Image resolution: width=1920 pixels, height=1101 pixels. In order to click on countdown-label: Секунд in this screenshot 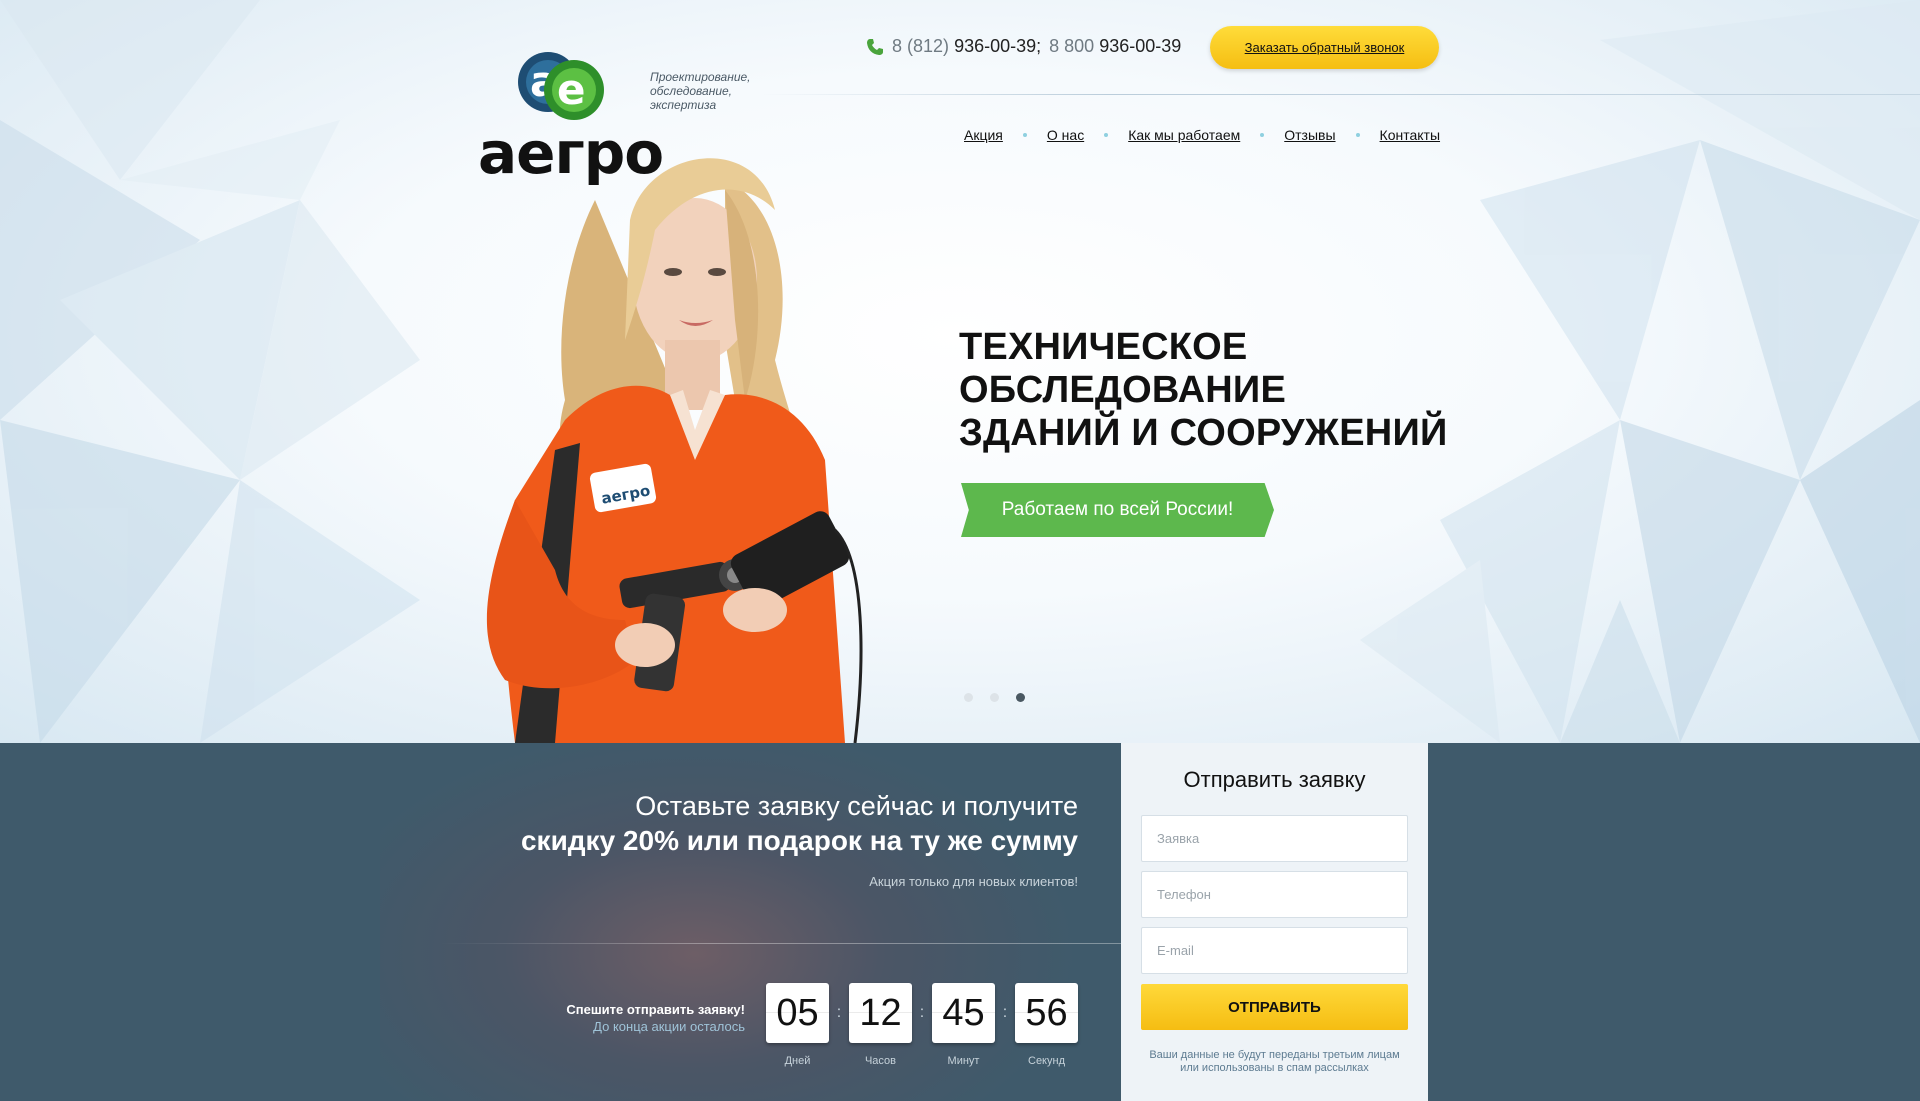, I will do `click(1046, 1061)`.